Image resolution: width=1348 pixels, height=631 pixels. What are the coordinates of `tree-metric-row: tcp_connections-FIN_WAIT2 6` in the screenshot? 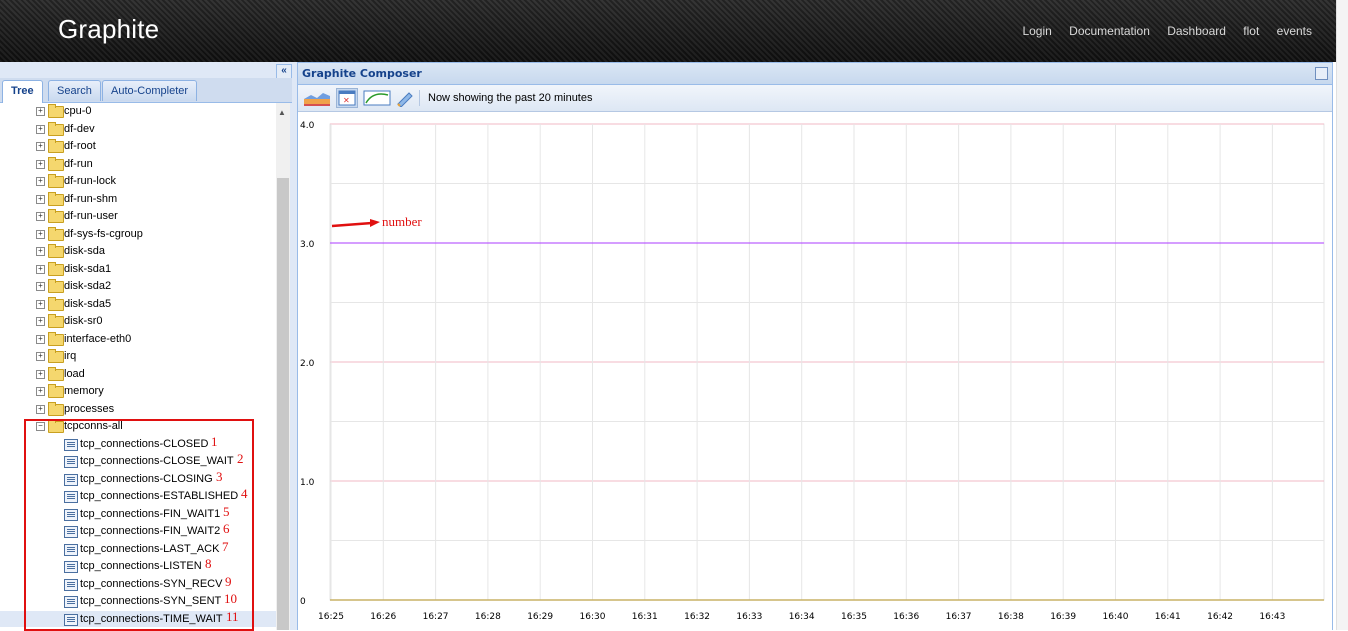 It's located at (138, 530).